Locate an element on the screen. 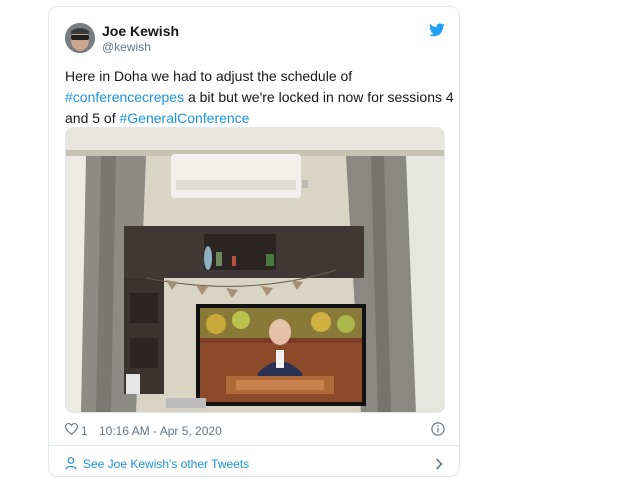  chevron-right-icon is located at coordinates (439, 464).